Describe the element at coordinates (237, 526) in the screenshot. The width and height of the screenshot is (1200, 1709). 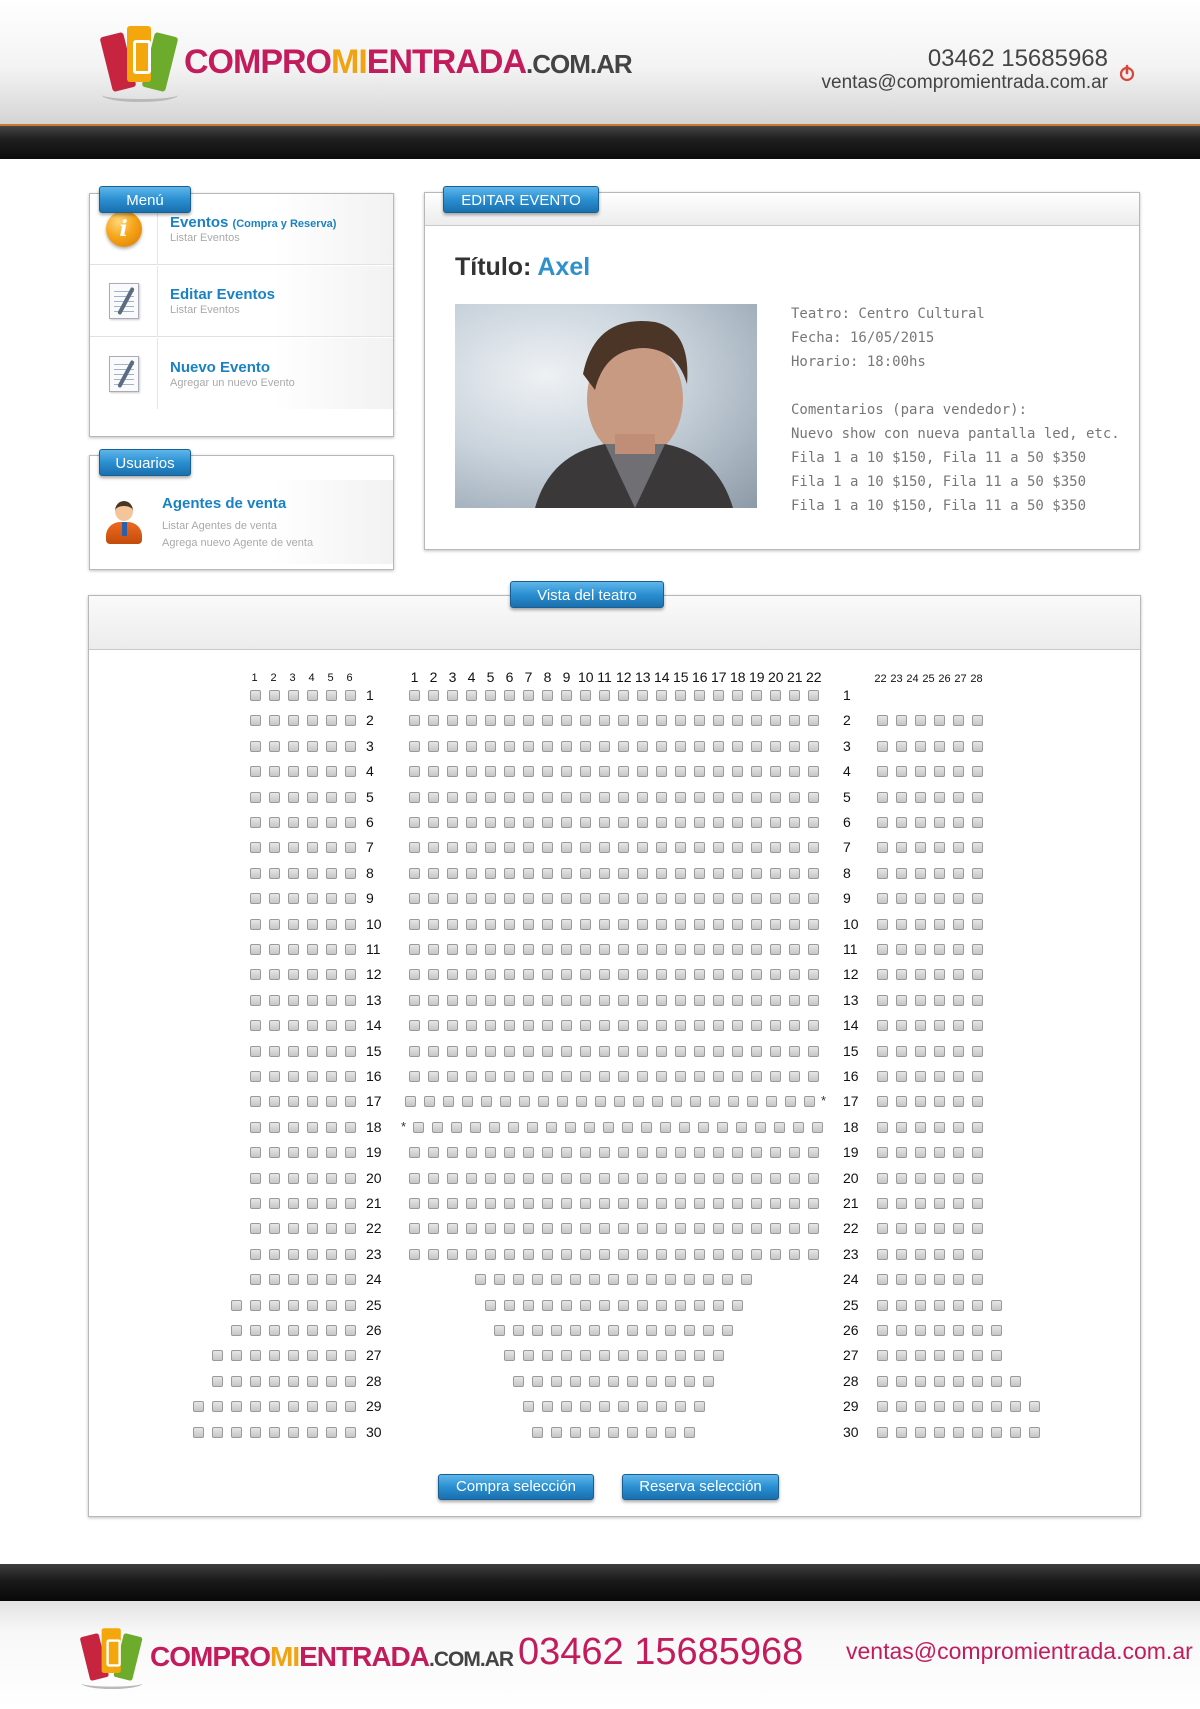
I see `agentes-sub-list: Listar Agentes de venta` at that location.